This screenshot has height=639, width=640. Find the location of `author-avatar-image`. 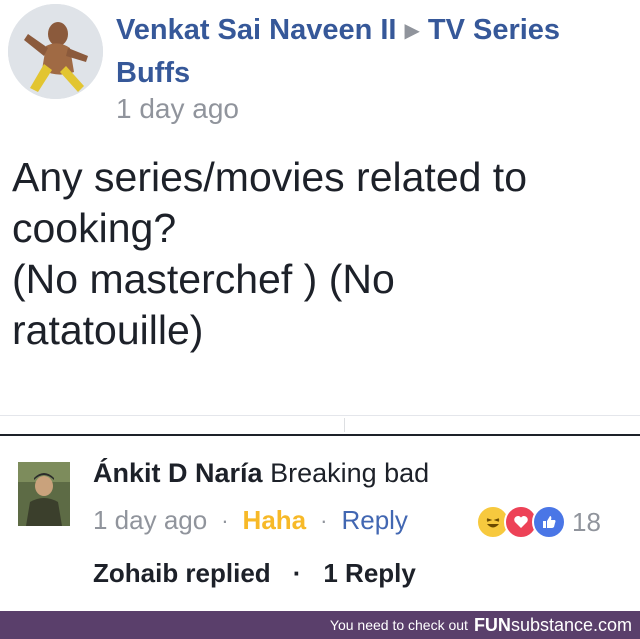

author-avatar-image is located at coordinates (55, 51).